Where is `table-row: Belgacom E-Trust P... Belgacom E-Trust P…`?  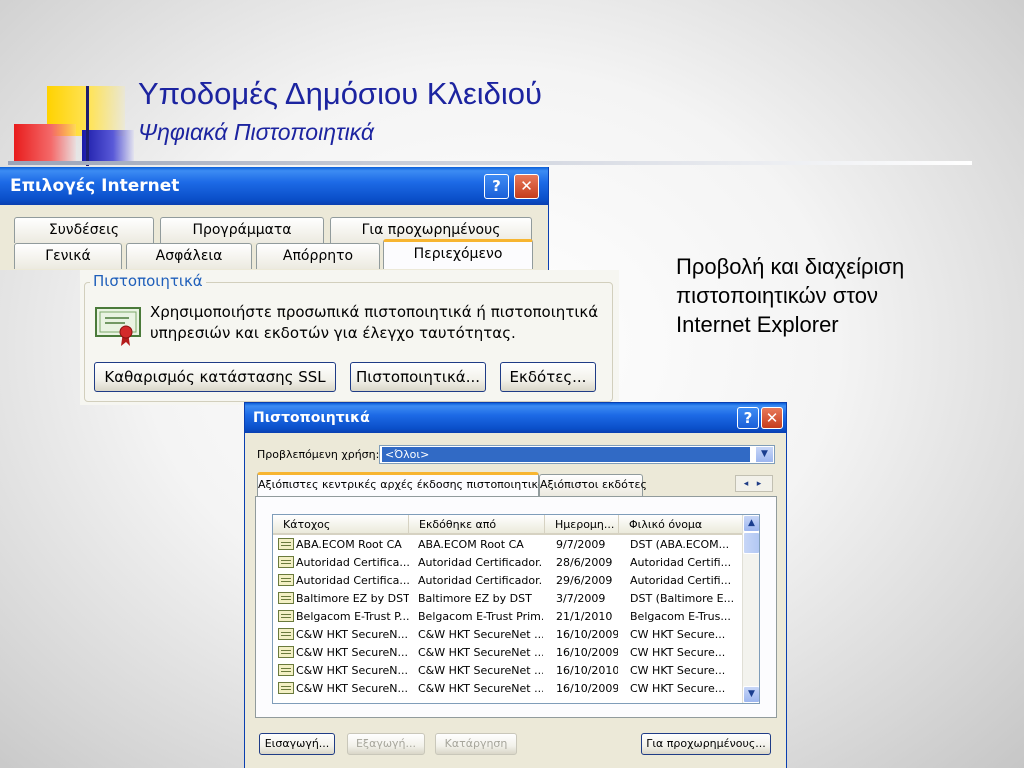 table-row: Belgacom E-Trust P... Belgacom E-Trust P… is located at coordinates (508, 617).